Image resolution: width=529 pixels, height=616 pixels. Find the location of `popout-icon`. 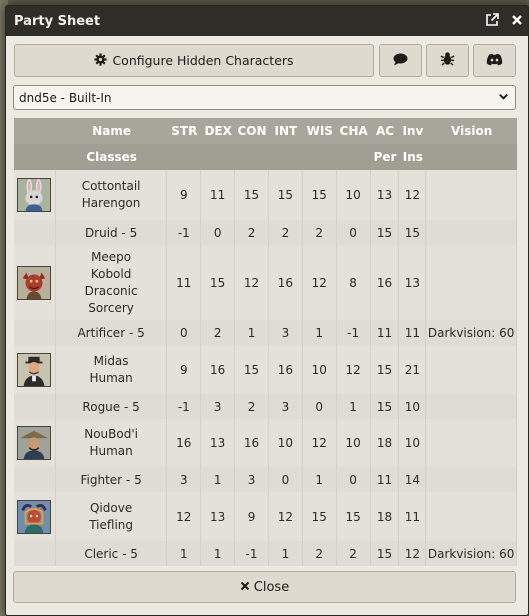

popout-icon is located at coordinates (492, 20).